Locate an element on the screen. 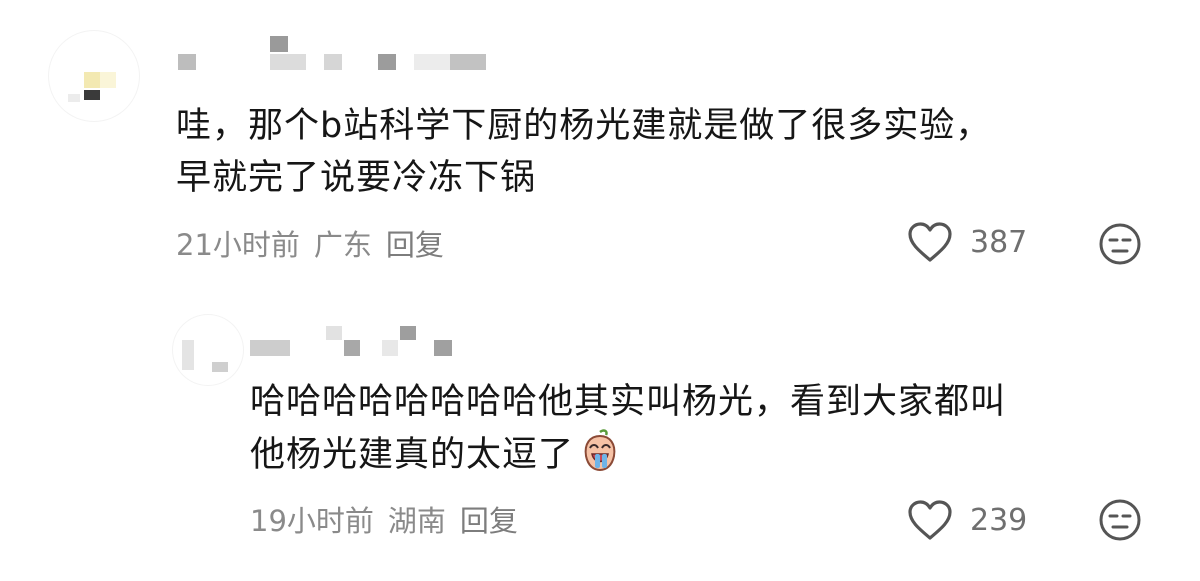 This screenshot has width=1200, height=581. comment-text: 哇，那个b站科学下厨的杨光建就是做了很多实验， 早就完了说要冷冻下锅 is located at coordinates (583, 152).